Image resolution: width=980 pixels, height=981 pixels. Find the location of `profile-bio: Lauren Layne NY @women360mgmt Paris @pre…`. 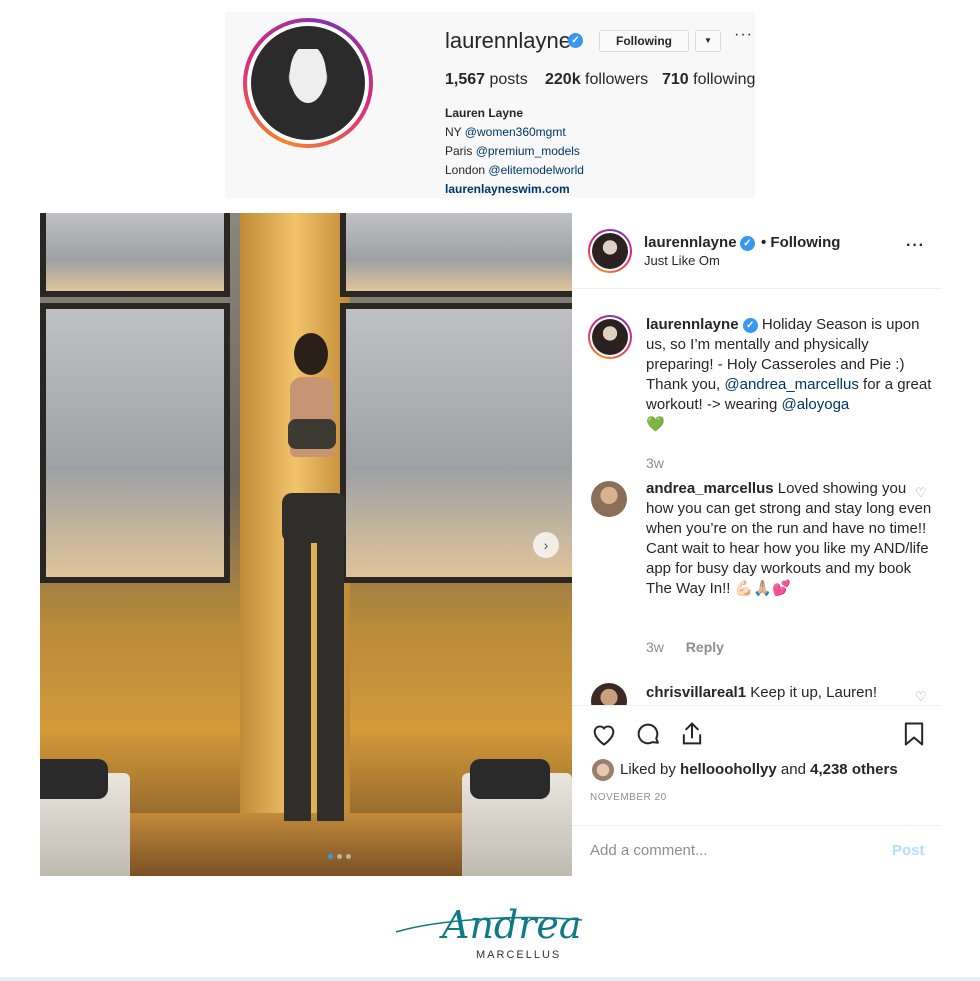

profile-bio: Lauren Layne NY @women360mgmt Paris @pre… is located at coordinates (514, 151).